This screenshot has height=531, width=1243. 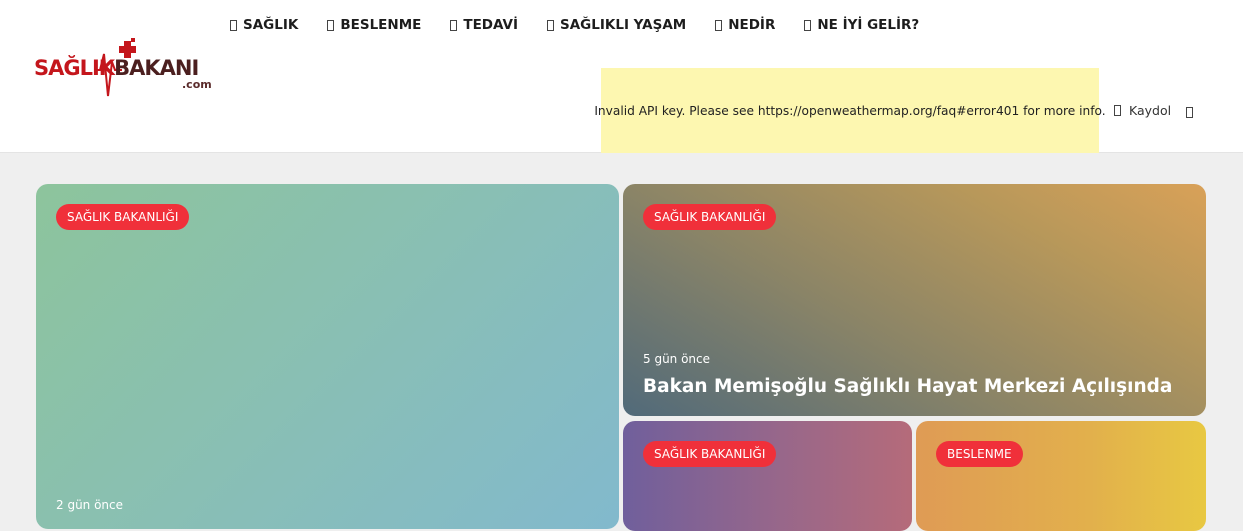 What do you see at coordinates (1061, 476) in the screenshot?
I see `featured-card-small-right: BESLENME` at bounding box center [1061, 476].